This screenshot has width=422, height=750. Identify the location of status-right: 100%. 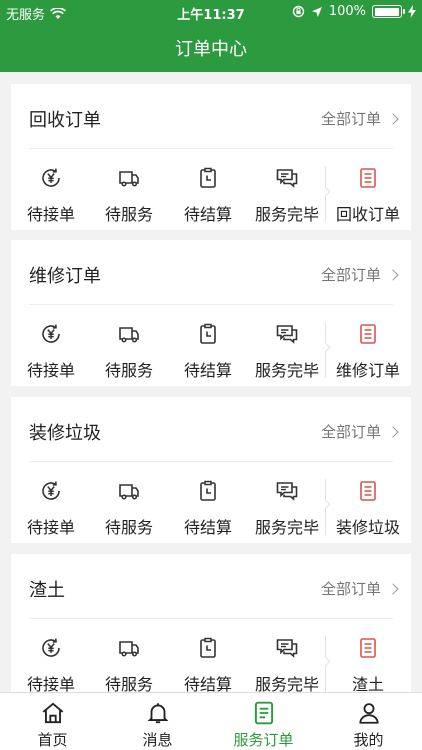
(354, 11).